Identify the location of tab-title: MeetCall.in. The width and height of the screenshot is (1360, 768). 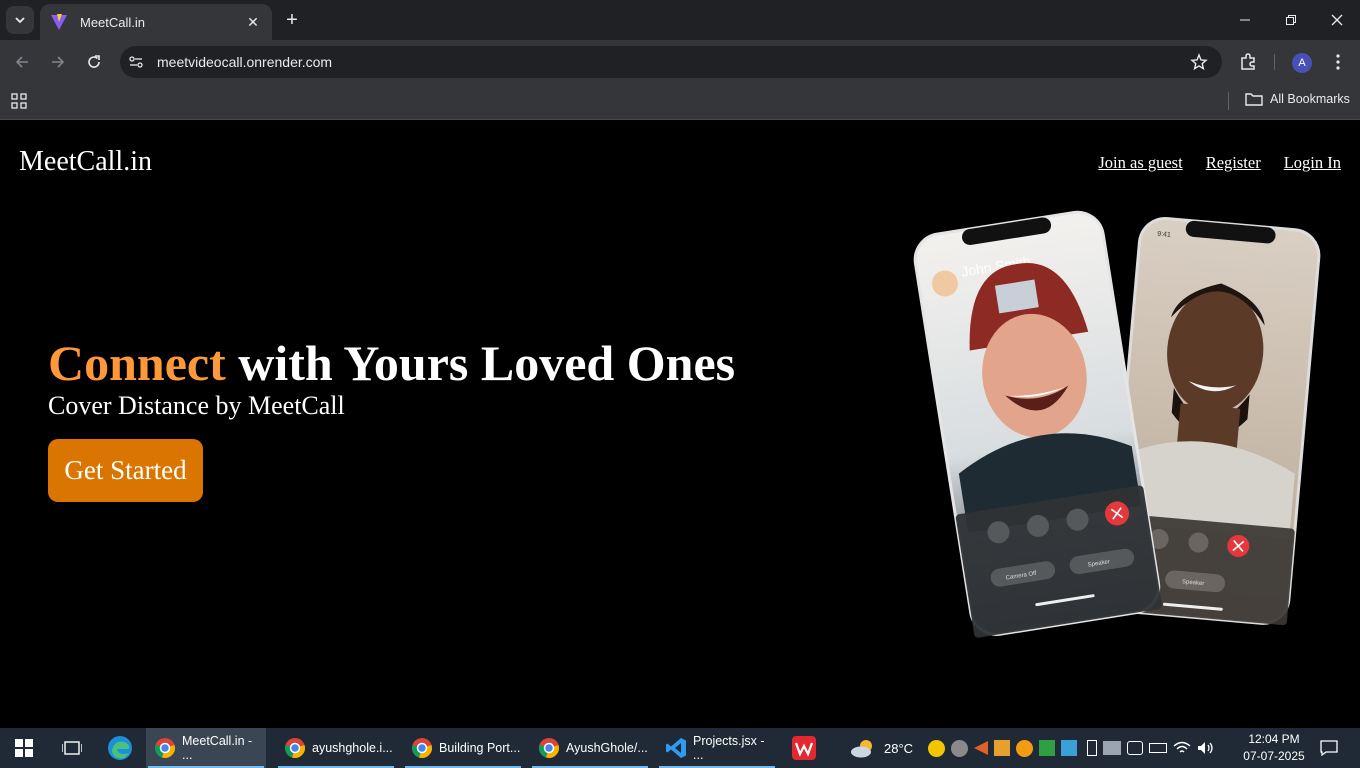
(113, 22).